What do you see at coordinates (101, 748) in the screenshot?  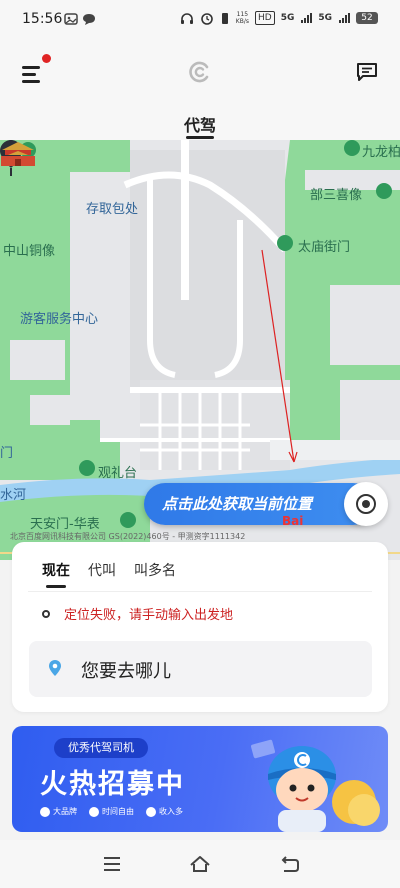 I see `promo-badge: 优秀代驾司机` at bounding box center [101, 748].